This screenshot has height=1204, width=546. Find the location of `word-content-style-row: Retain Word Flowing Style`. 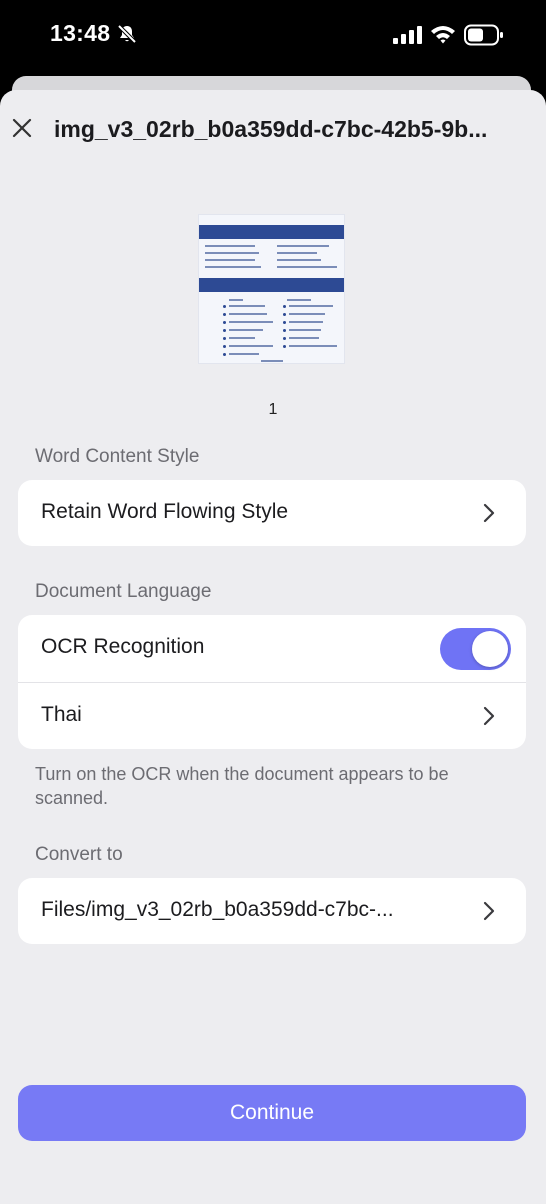

word-content-style-row: Retain Word Flowing Style is located at coordinates (272, 513).